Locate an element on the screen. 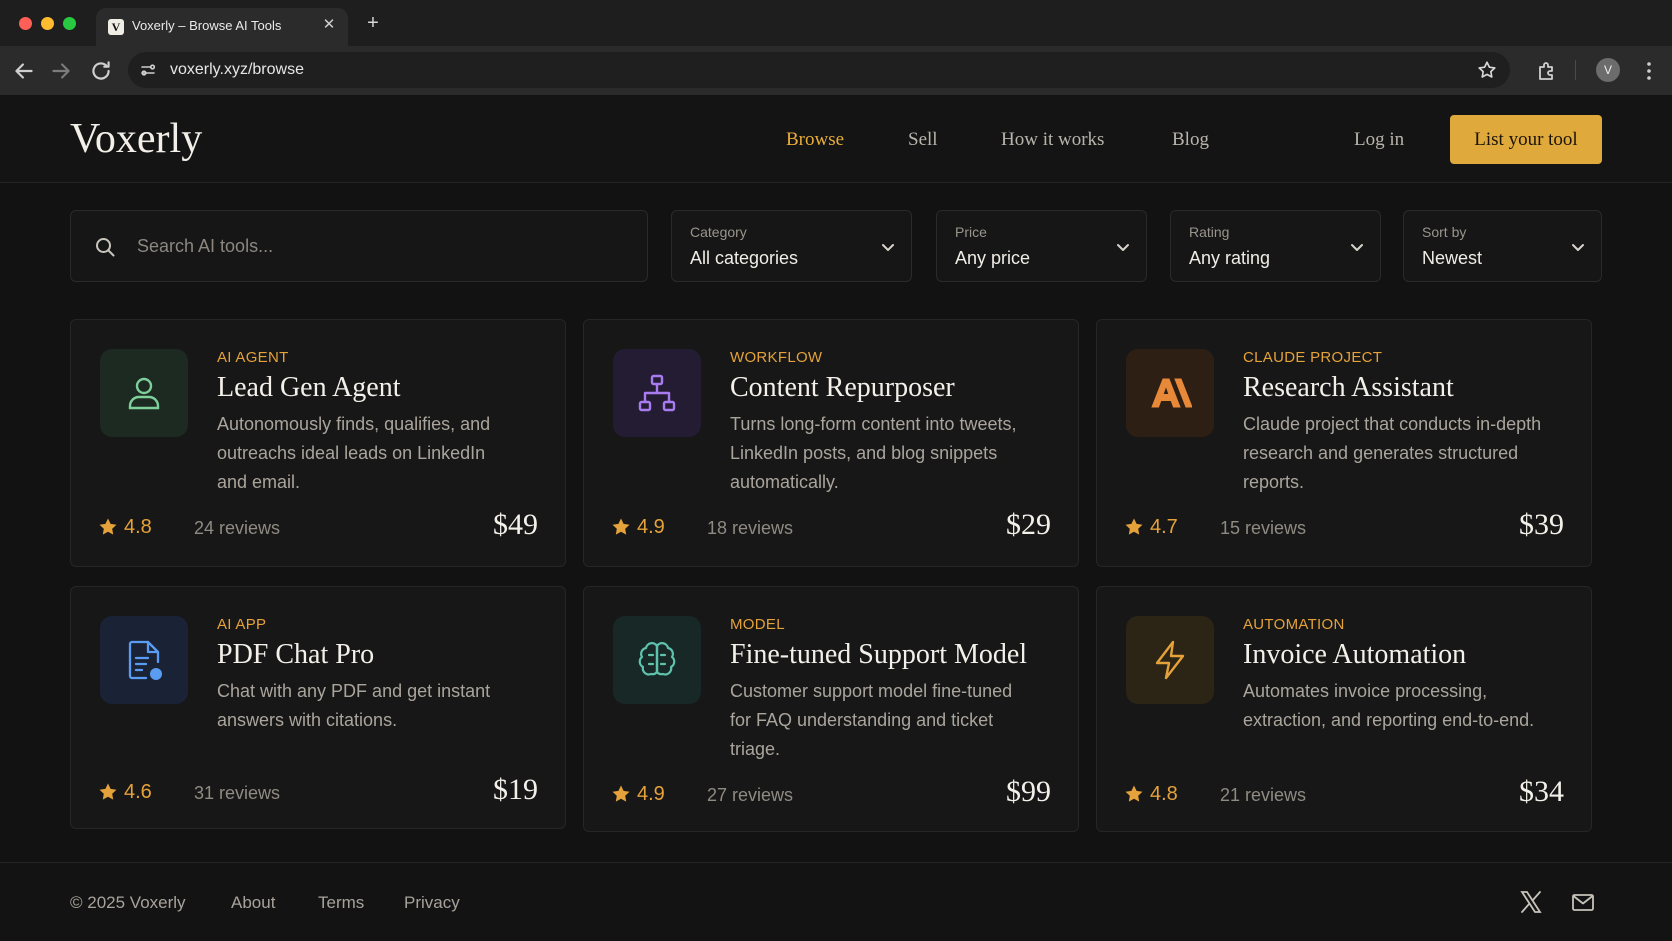  nav-how-it-works: How it works is located at coordinates (1052, 140).